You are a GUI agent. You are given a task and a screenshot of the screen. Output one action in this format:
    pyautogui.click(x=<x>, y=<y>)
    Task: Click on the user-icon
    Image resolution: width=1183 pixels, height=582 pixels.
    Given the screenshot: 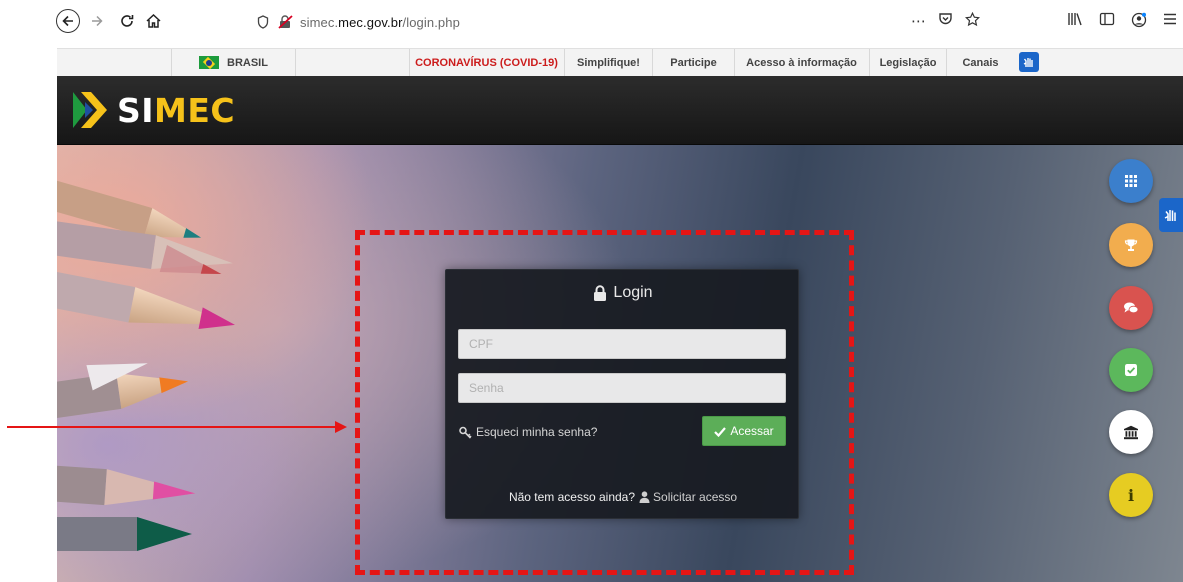 What is the action you would take?
    pyautogui.click(x=644, y=497)
    